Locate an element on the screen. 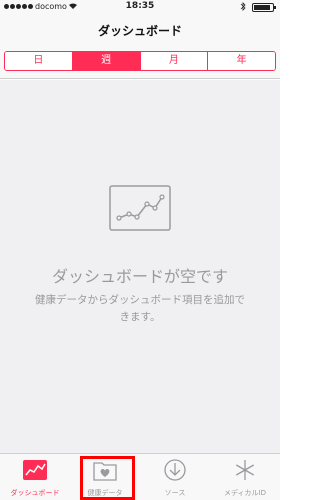 The height and width of the screenshot is (500, 320). period-selector-bar: 日 週 月 年 is located at coordinates (140, 62).